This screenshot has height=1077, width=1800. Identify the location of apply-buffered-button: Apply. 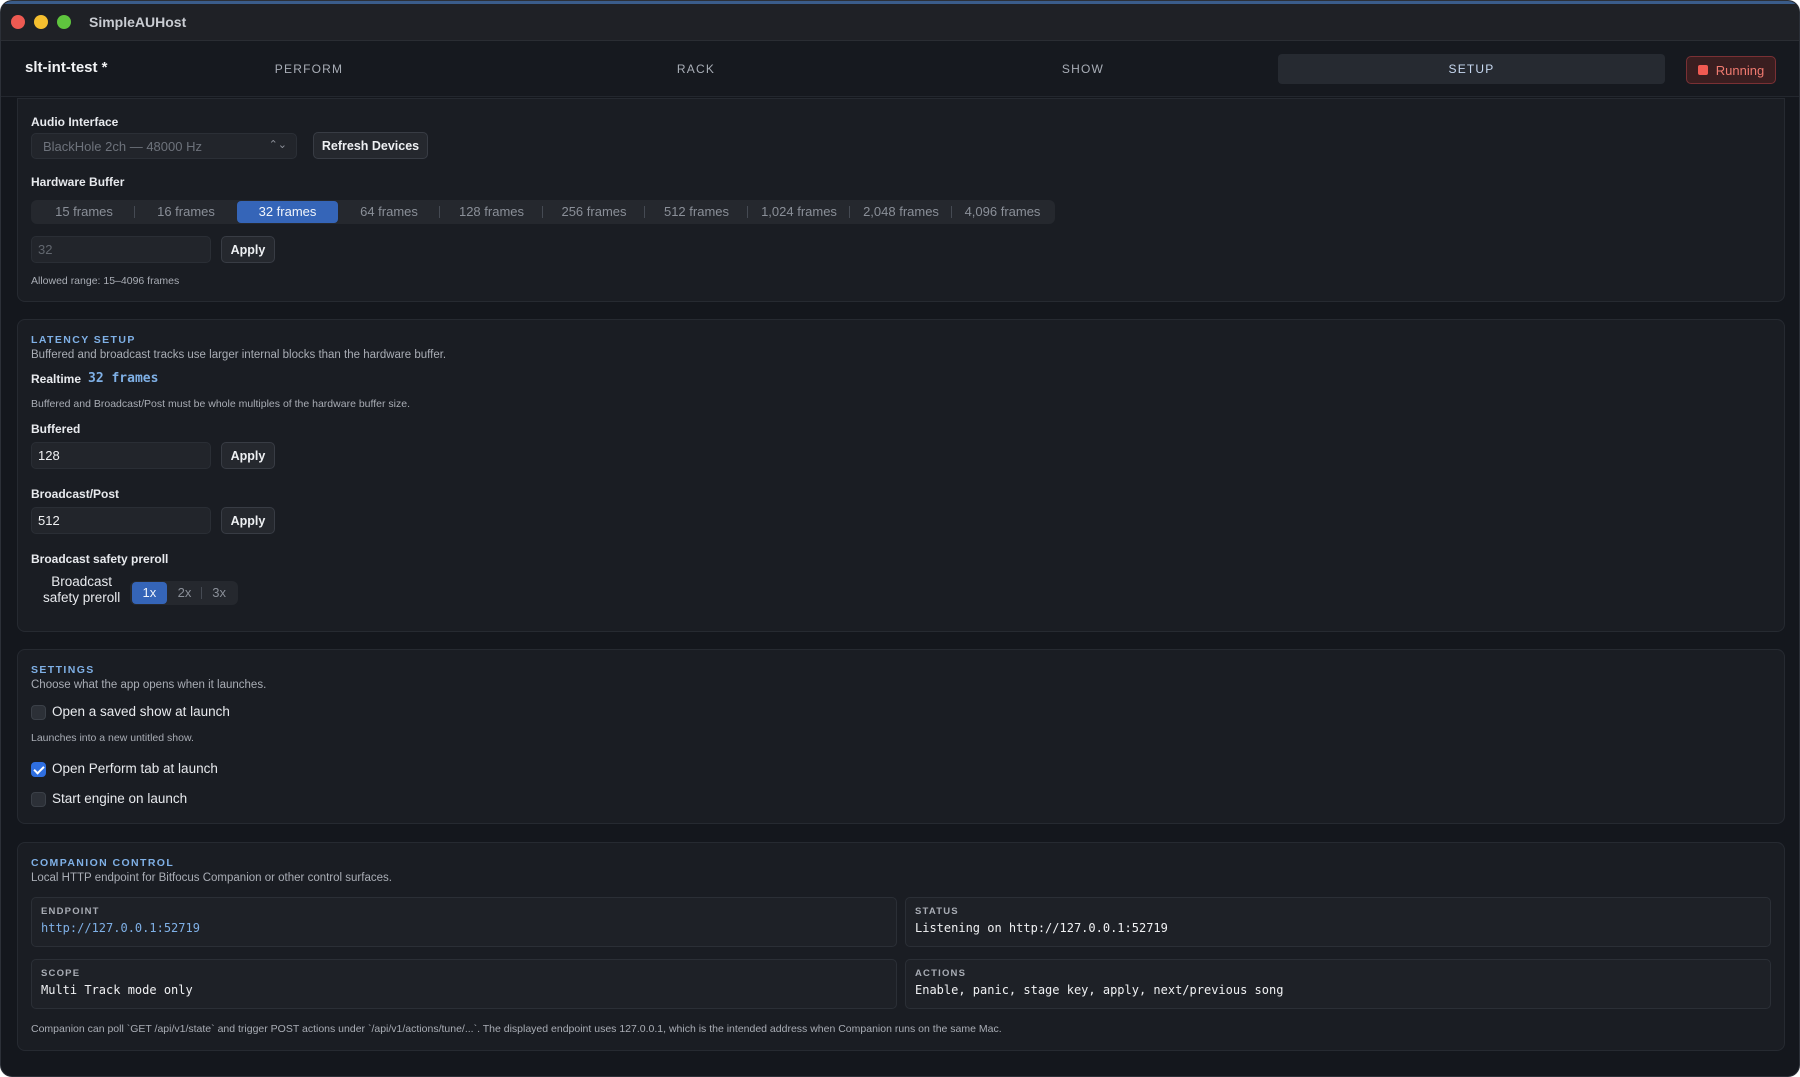
(248, 455).